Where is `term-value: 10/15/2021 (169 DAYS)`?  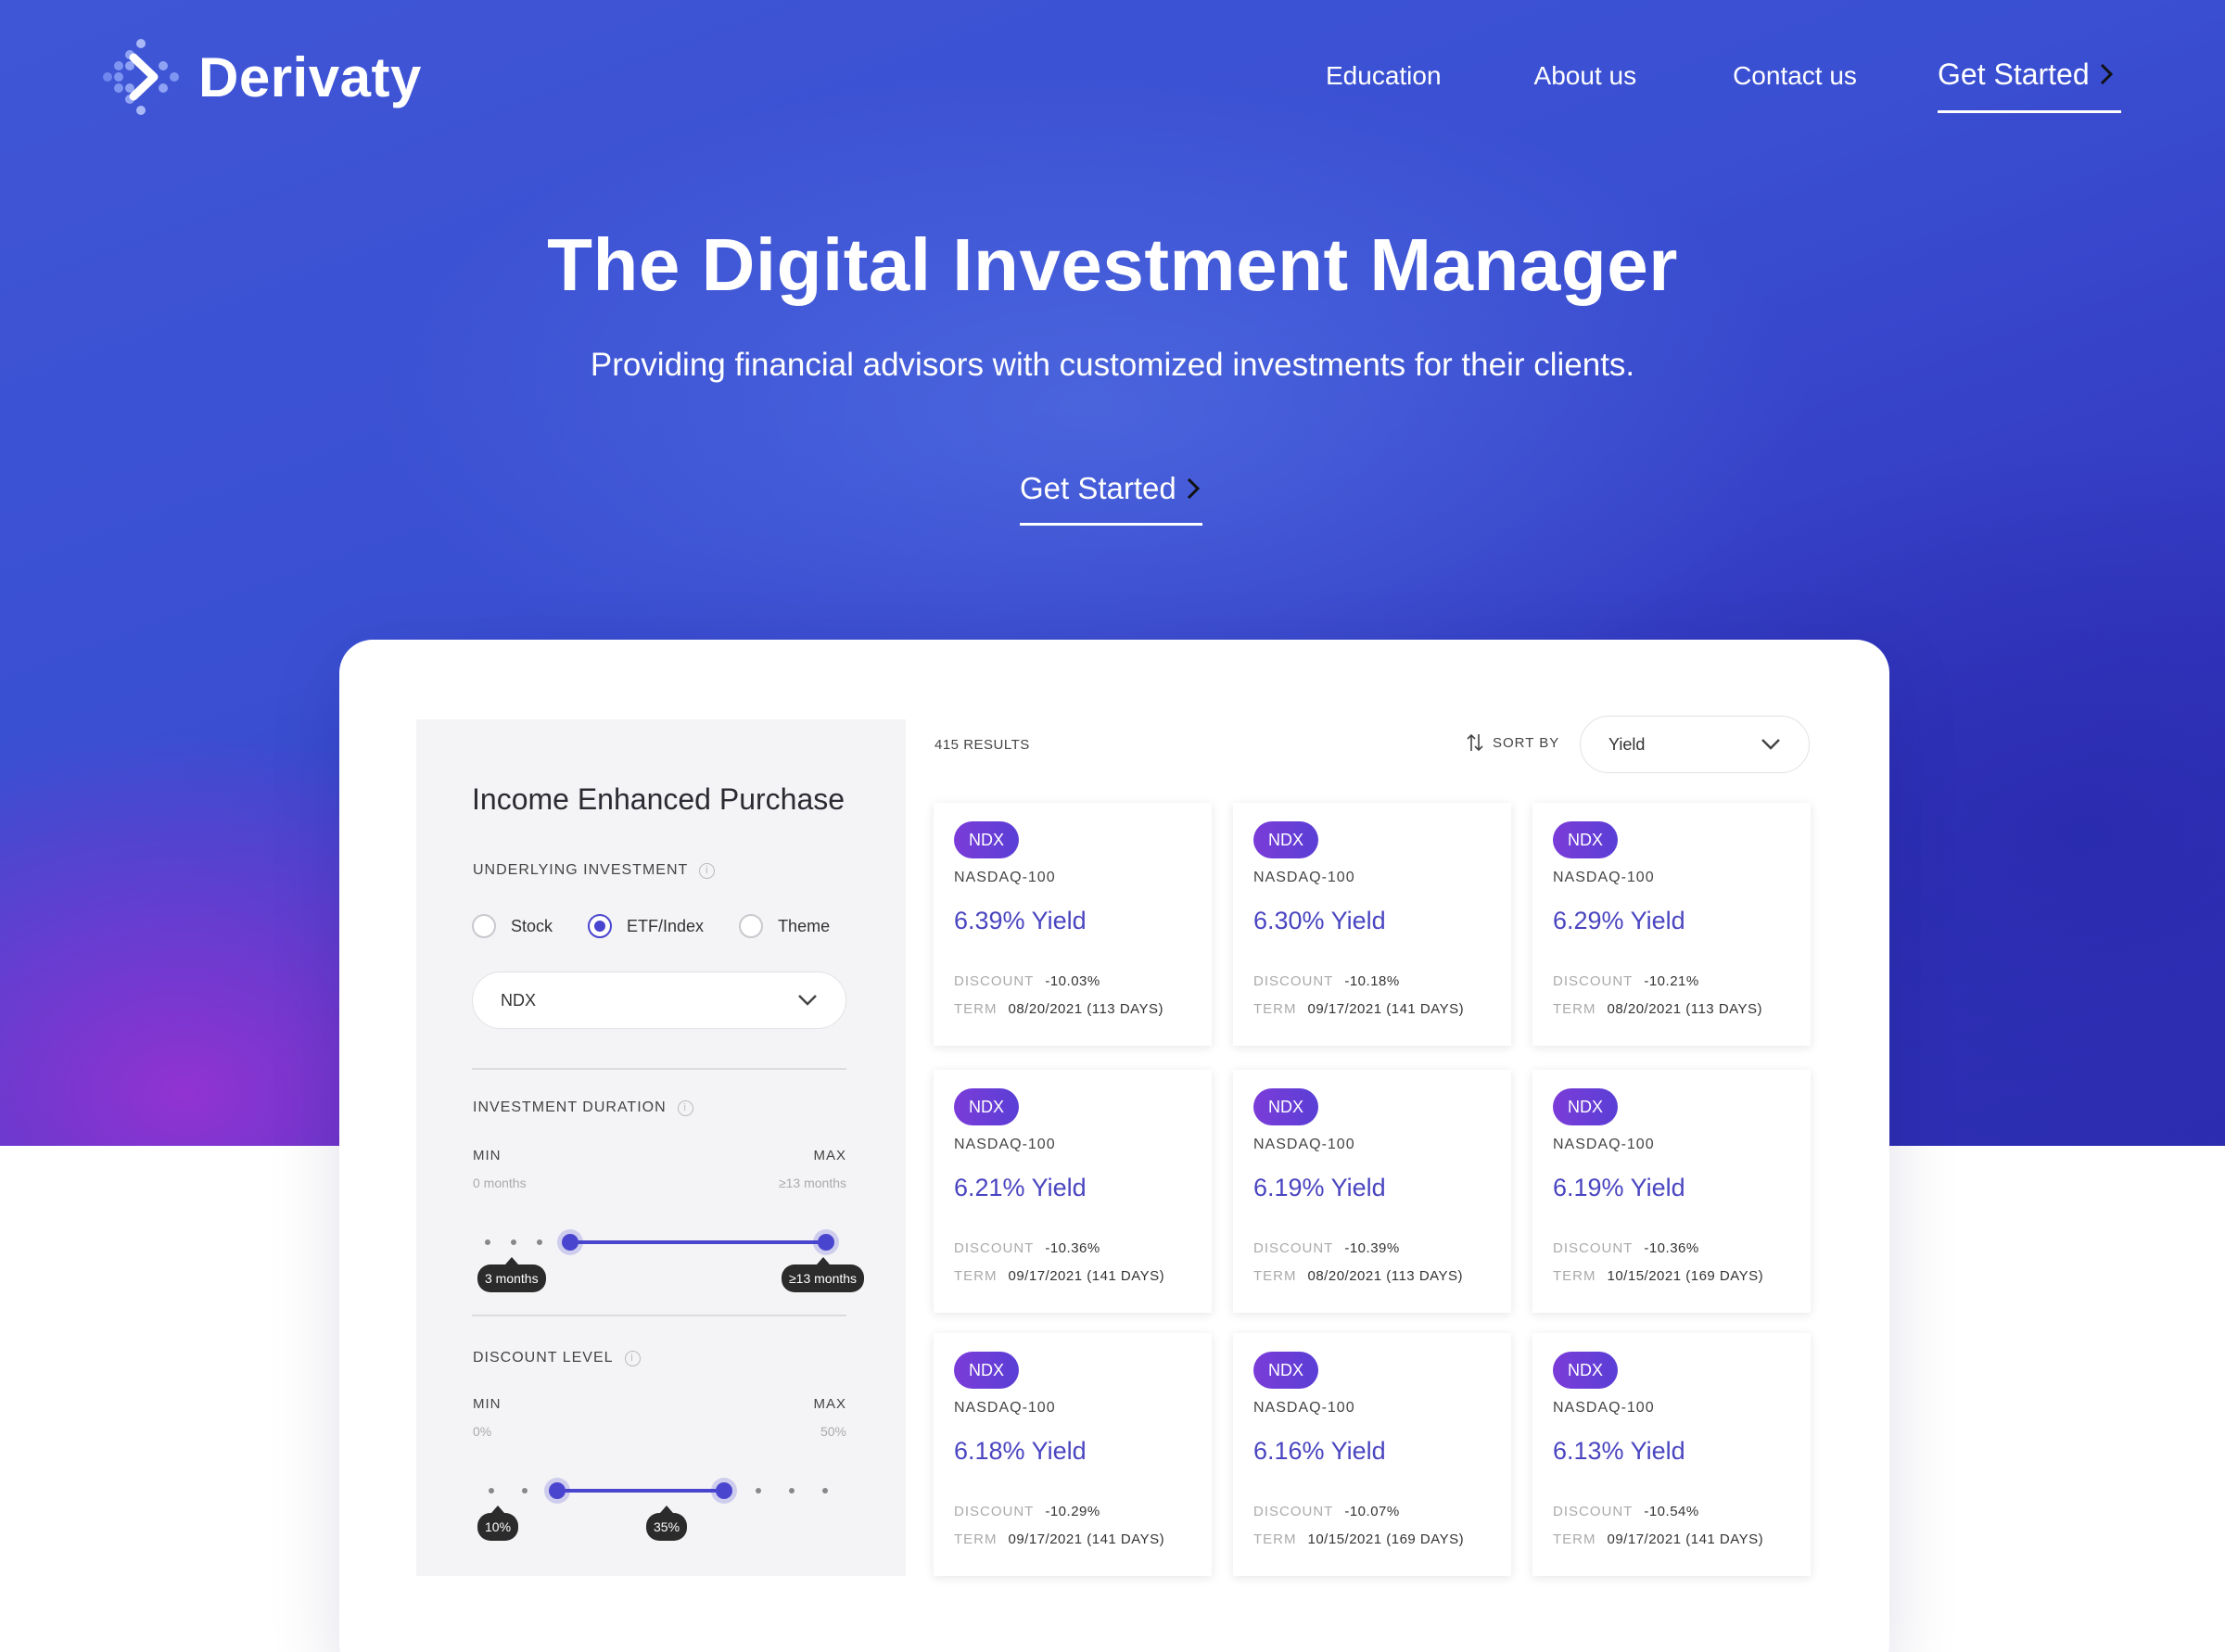
term-value: 10/15/2021 (169 DAYS) is located at coordinates (1386, 1539).